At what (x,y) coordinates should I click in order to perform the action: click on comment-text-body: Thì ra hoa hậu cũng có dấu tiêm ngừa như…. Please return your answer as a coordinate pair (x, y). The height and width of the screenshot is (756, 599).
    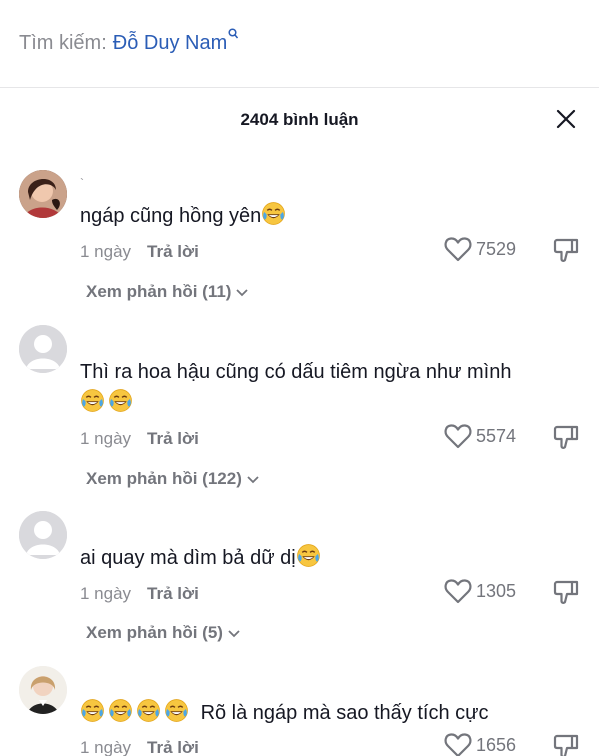
    Looking at the image, I should click on (296, 372).